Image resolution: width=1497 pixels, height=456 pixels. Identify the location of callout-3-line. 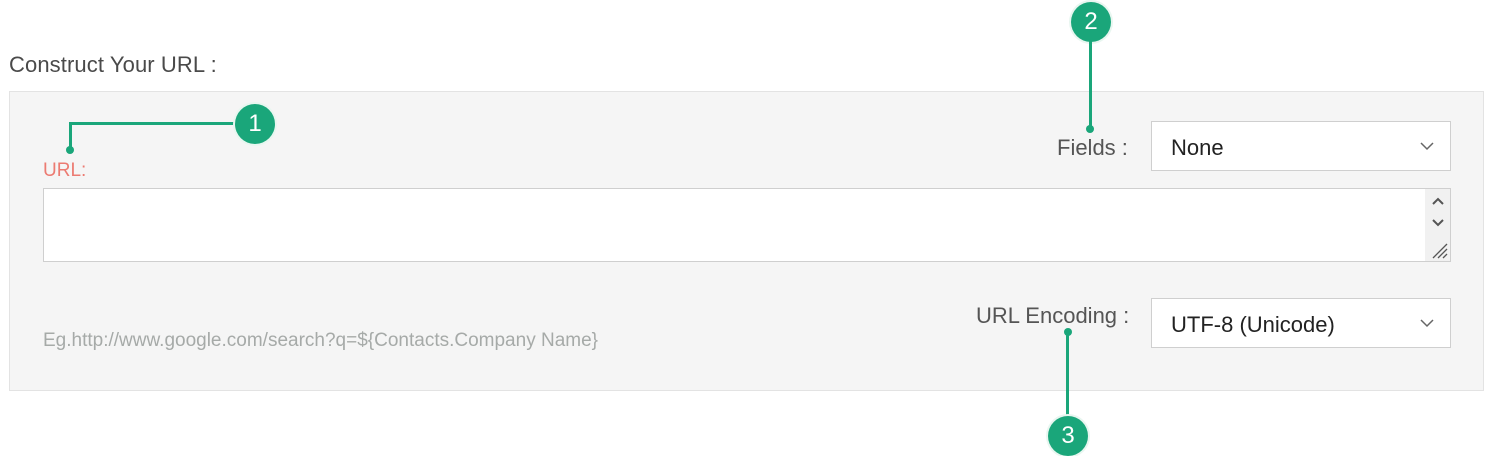
(1067, 375).